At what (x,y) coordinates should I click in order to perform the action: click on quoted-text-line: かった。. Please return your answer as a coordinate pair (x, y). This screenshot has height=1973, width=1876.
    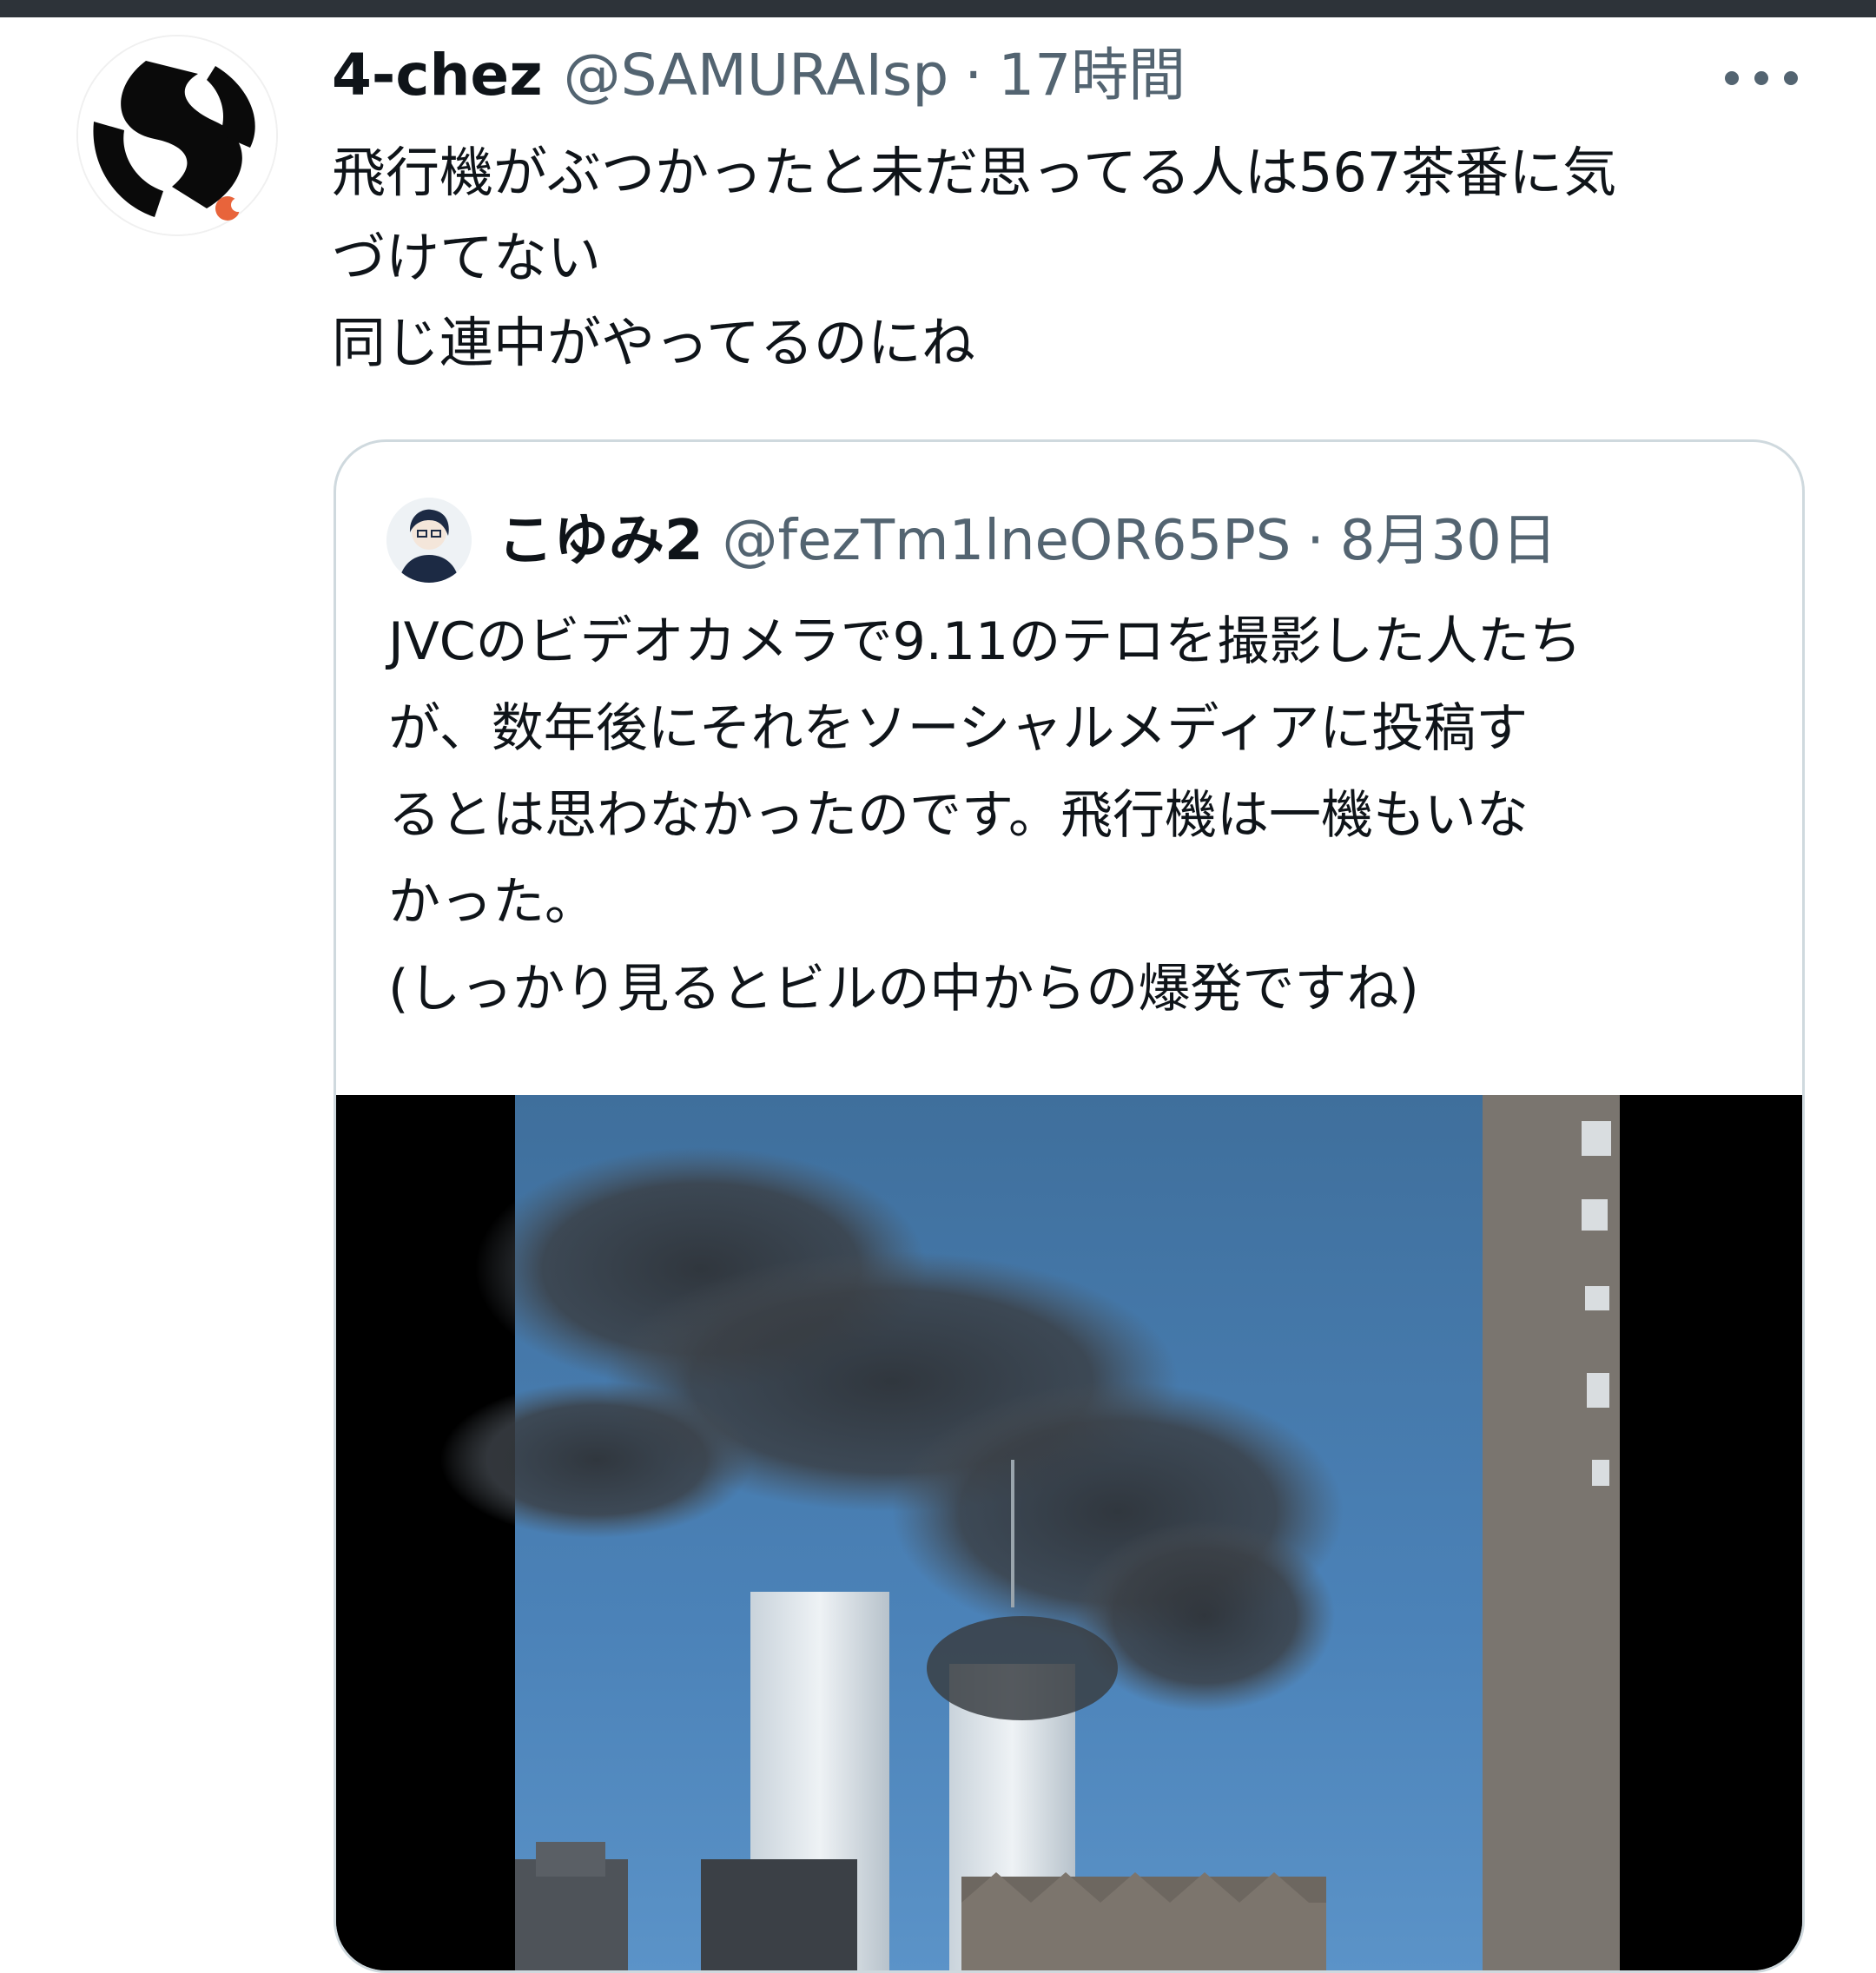
    Looking at the image, I should click on (492, 902).